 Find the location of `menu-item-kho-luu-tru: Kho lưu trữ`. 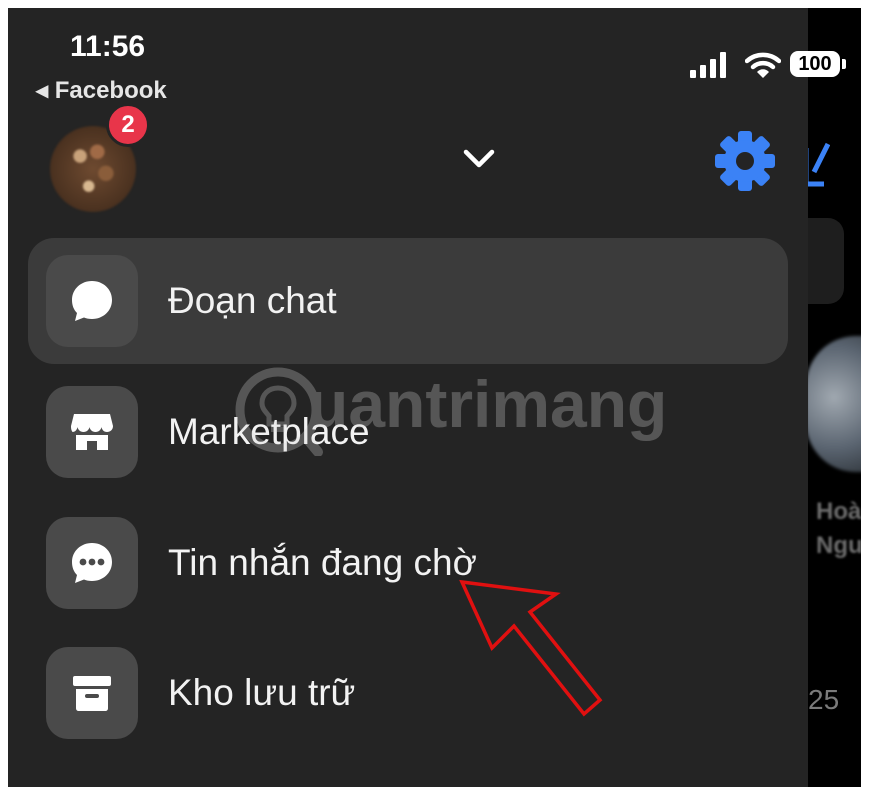

menu-item-kho-luu-tru: Kho lưu trữ is located at coordinates (408, 693).